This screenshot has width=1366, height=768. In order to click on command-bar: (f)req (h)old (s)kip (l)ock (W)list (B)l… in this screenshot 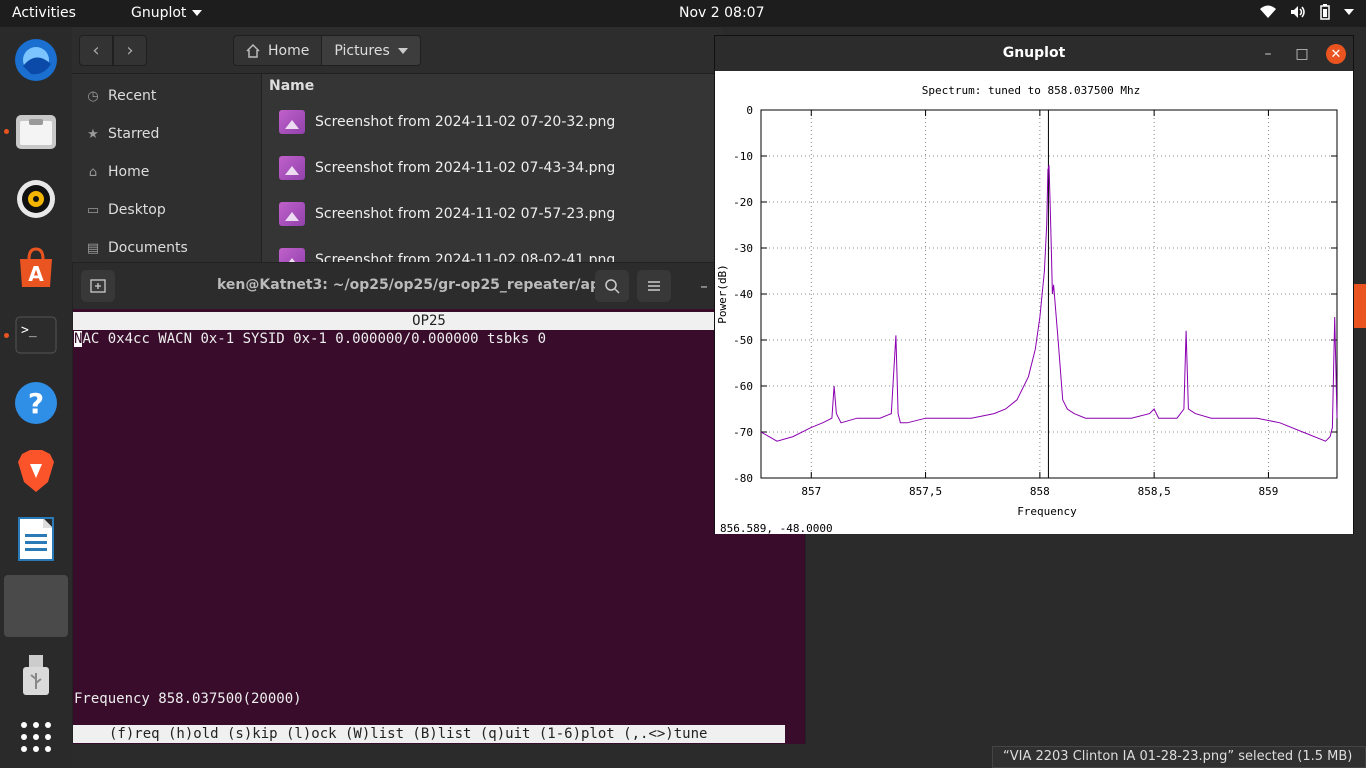, I will do `click(429, 734)`.